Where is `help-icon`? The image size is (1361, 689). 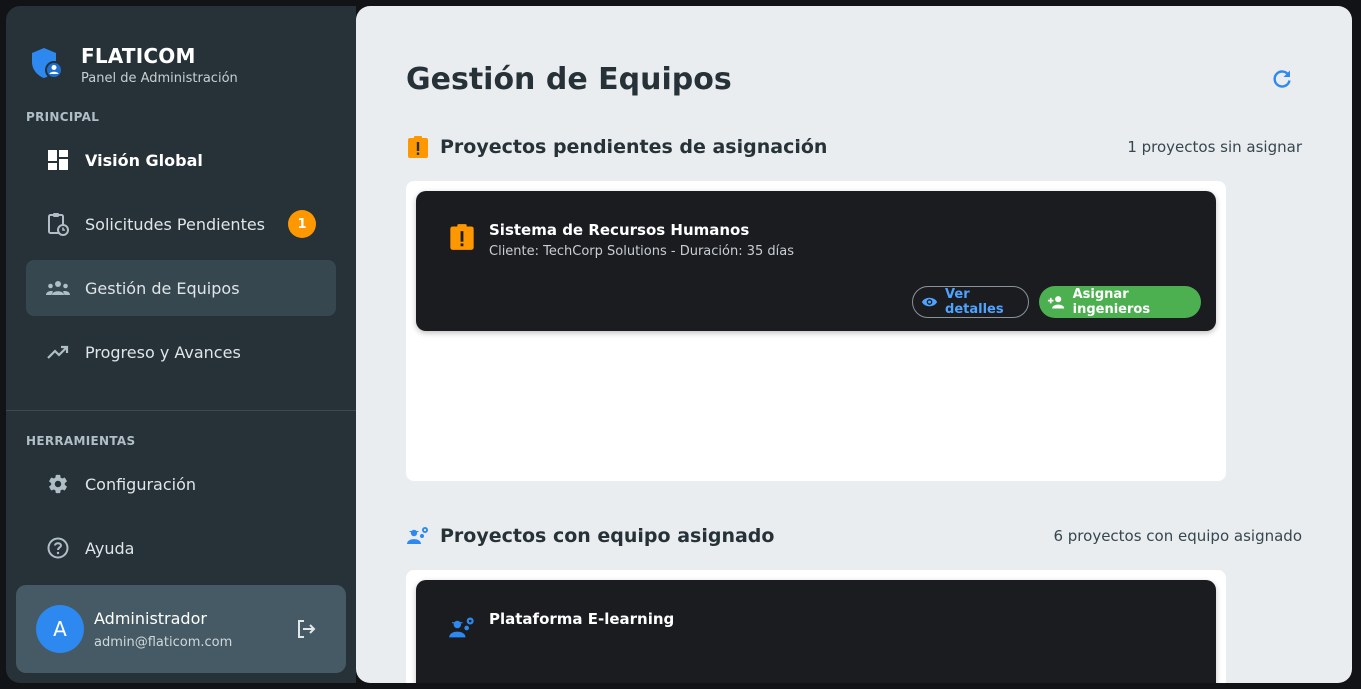 help-icon is located at coordinates (58, 548).